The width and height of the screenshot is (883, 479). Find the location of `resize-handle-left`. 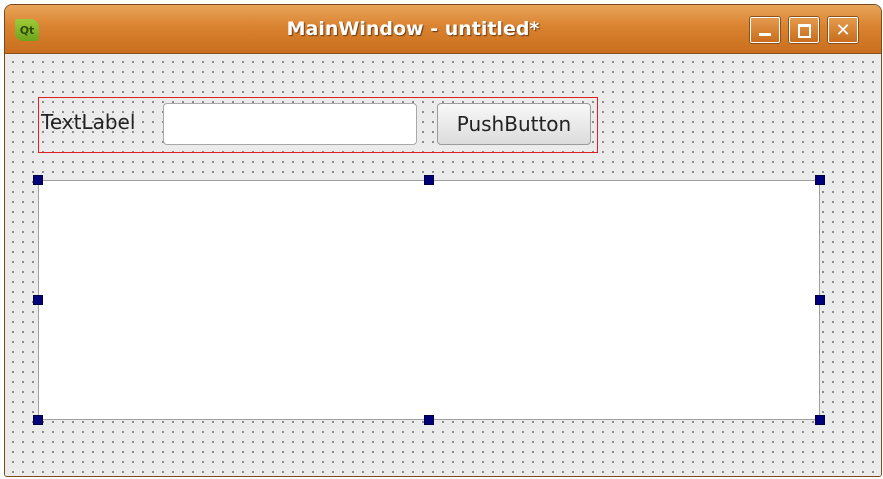

resize-handle-left is located at coordinates (38, 300).